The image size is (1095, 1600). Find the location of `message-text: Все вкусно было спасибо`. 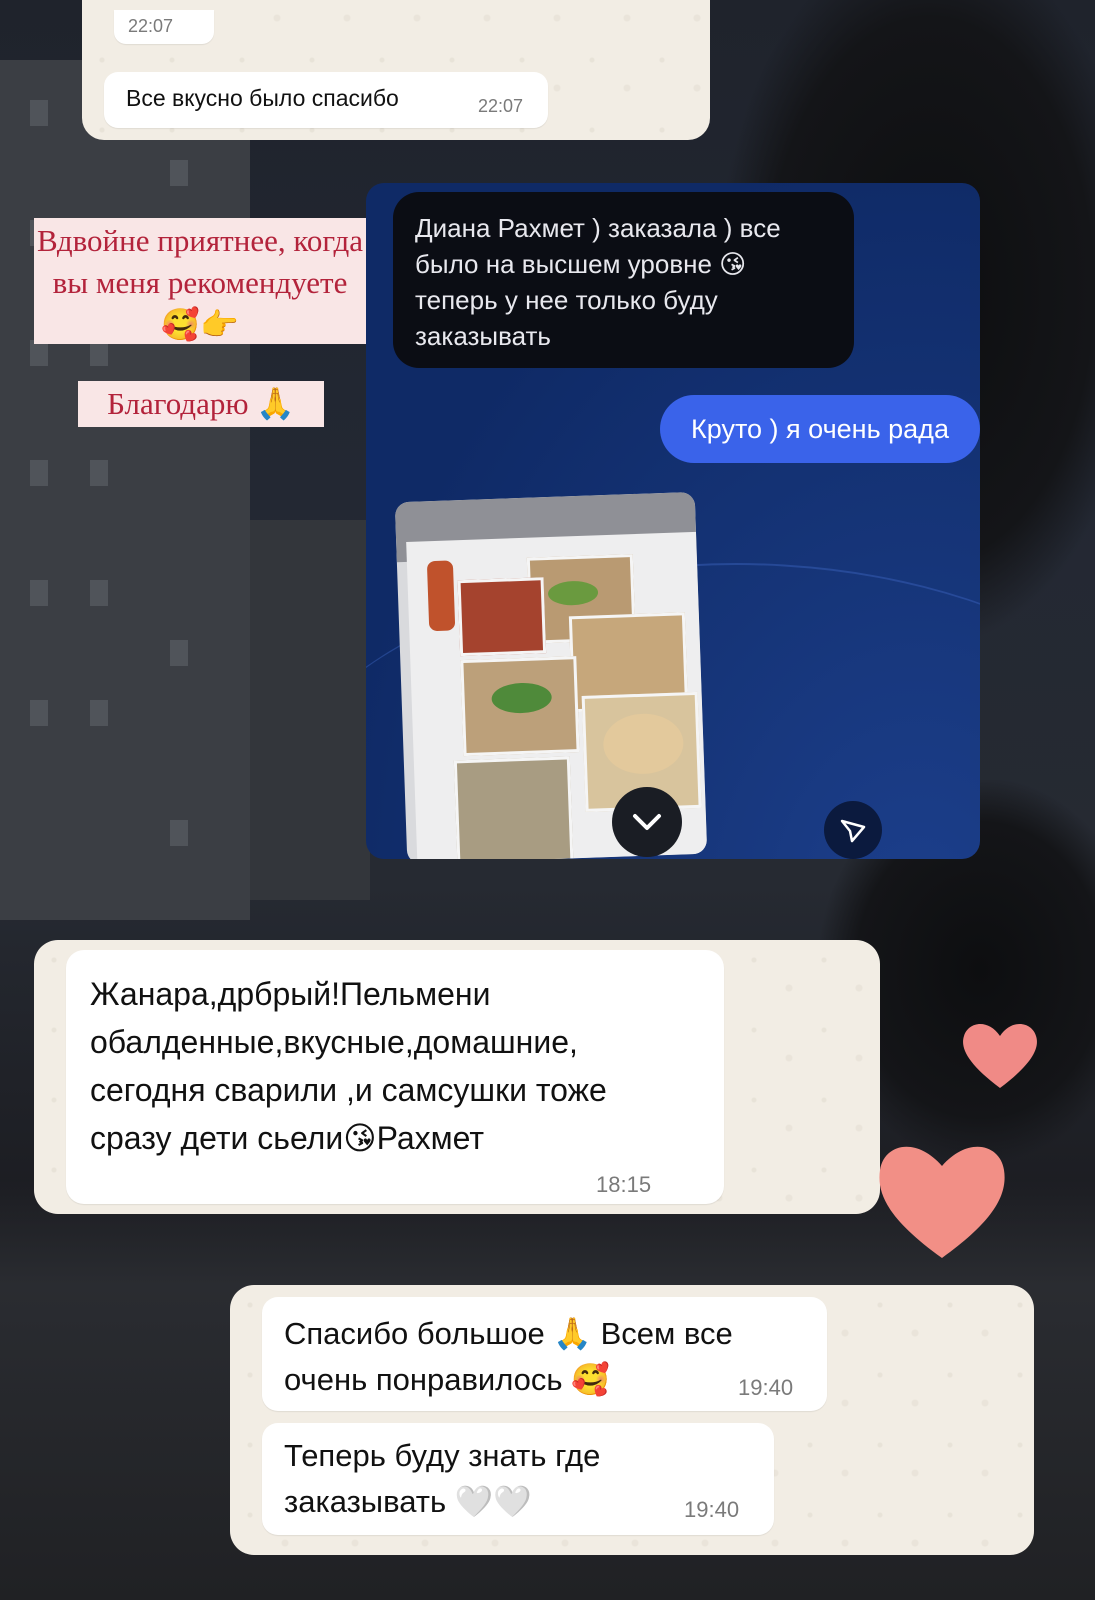

message-text: Все вкусно было спасибо is located at coordinates (262, 98).